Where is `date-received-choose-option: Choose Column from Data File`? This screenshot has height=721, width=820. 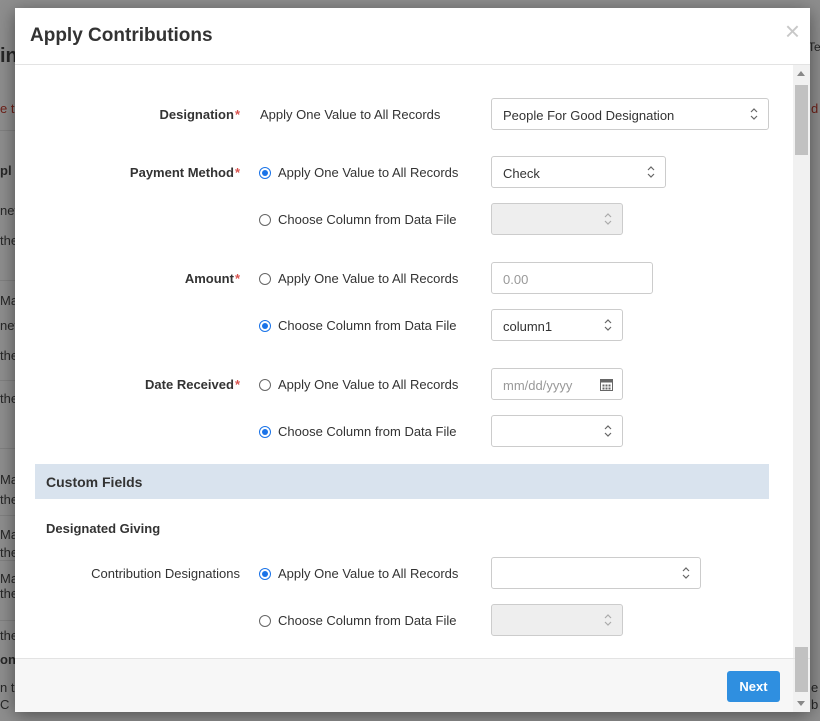
date-received-choose-option: Choose Column from Data File is located at coordinates (357, 431).